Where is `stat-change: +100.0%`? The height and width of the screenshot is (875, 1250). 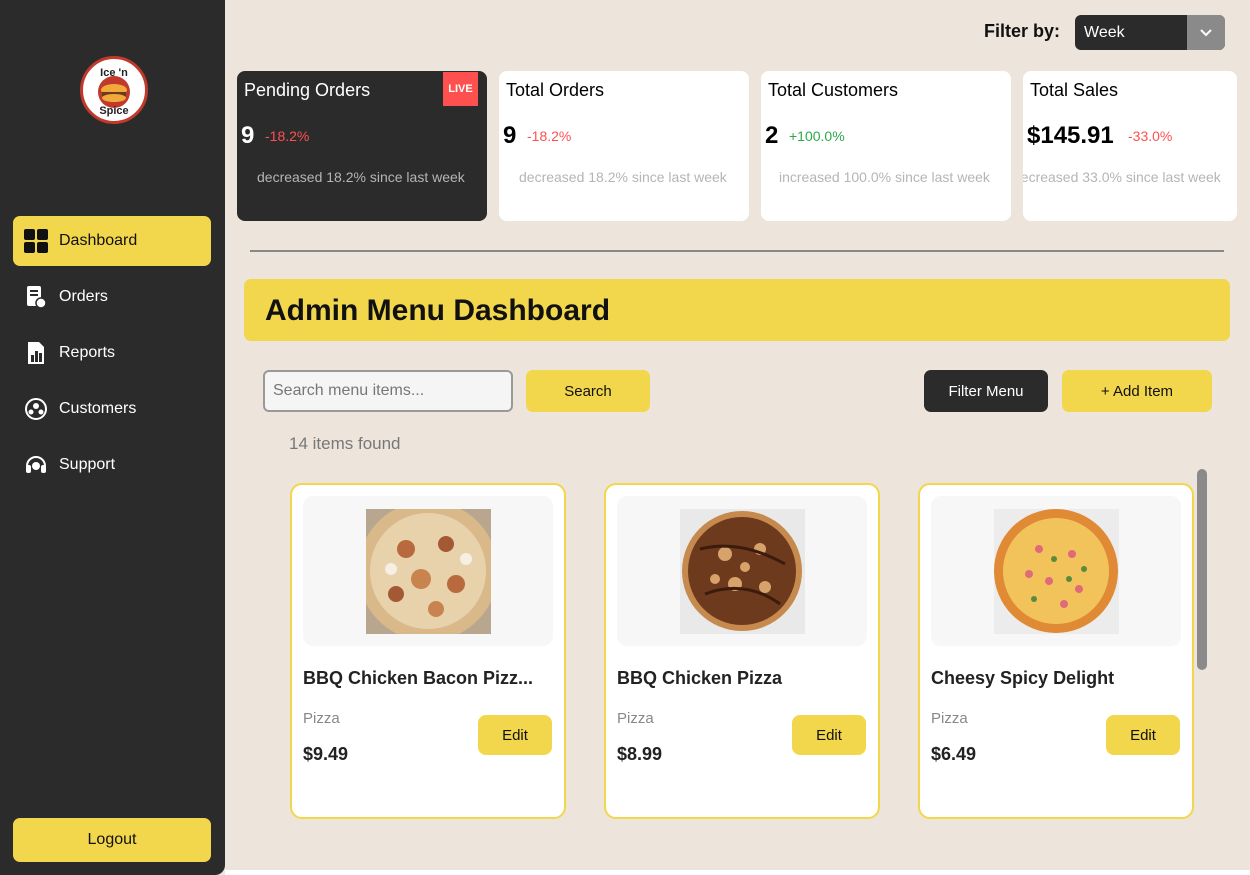 stat-change: +100.0% is located at coordinates (817, 136).